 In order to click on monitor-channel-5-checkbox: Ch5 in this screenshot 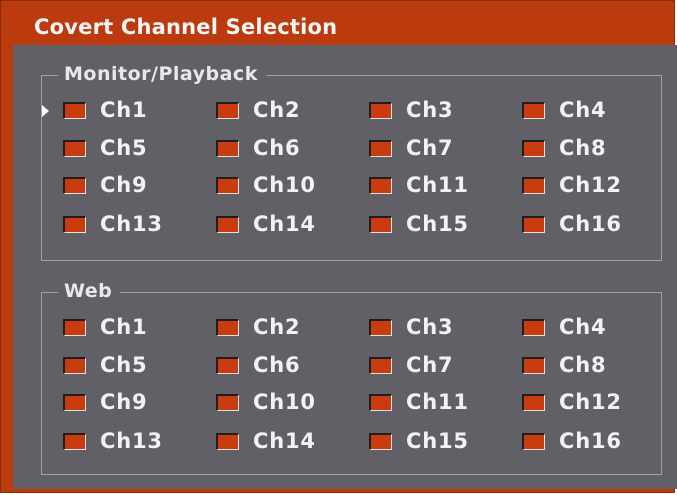, I will do `click(105, 148)`.